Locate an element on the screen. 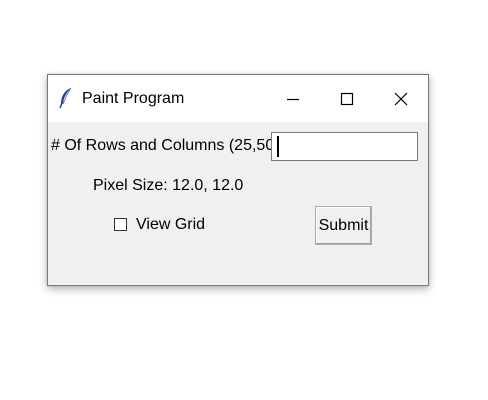 The height and width of the screenshot is (400, 488). title-bar: Paint Program is located at coordinates (238, 98).